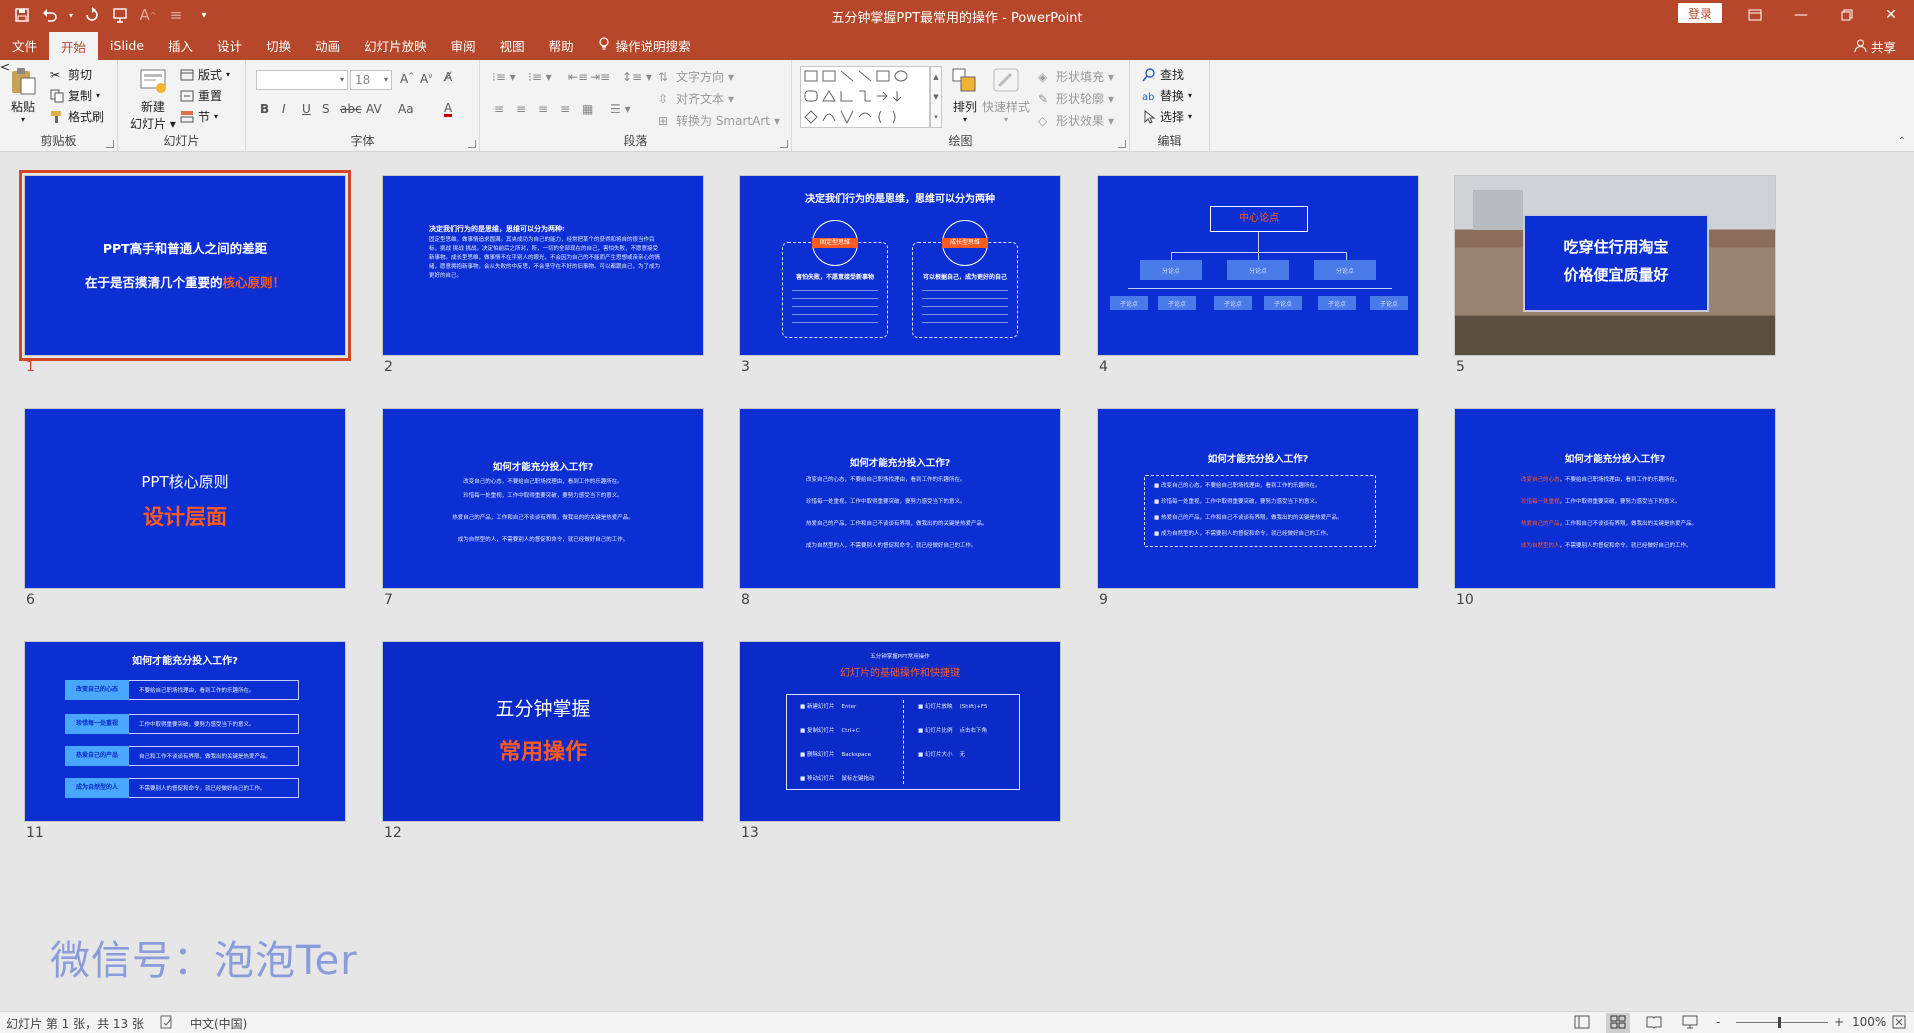  Describe the element at coordinates (1755, 15) in the screenshot. I see `ribbon-display-icon` at that location.